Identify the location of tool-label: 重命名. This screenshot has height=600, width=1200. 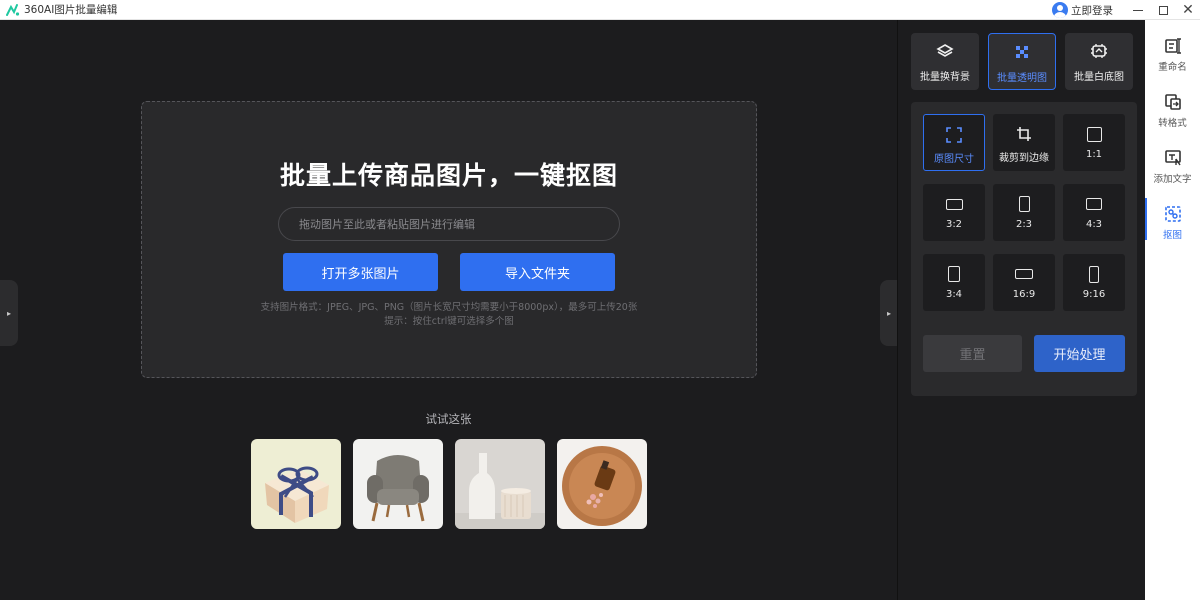
(1172, 67).